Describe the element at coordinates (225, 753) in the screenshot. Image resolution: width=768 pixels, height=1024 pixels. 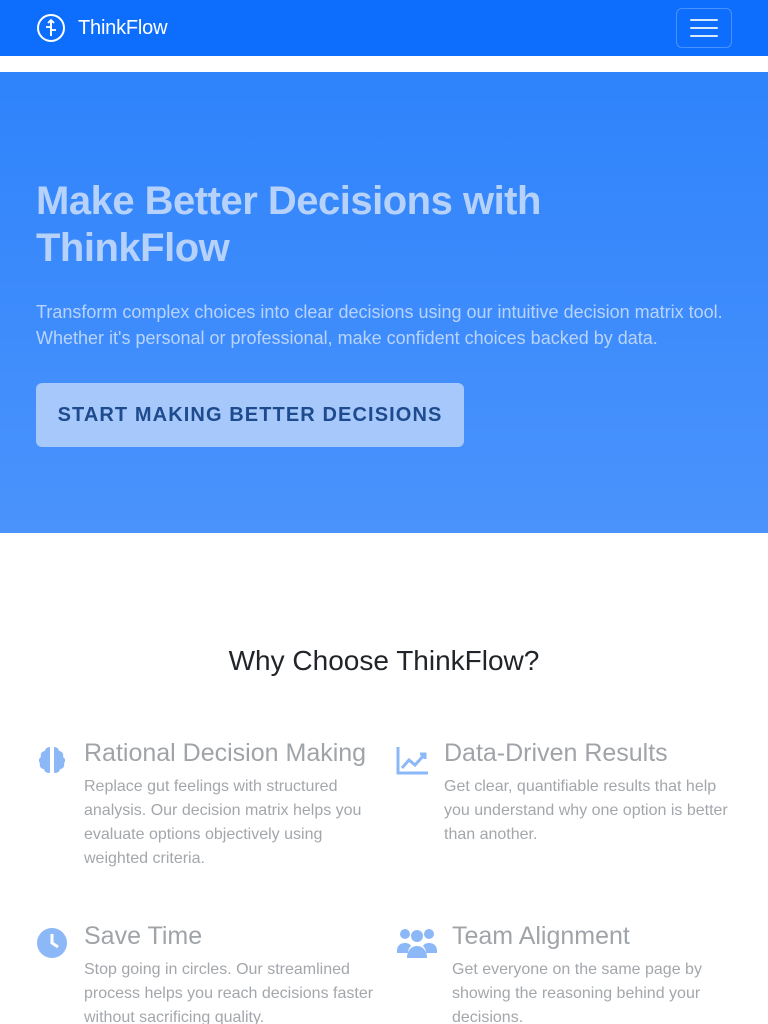
I see `feature-heading: Rational Decision Making` at that location.